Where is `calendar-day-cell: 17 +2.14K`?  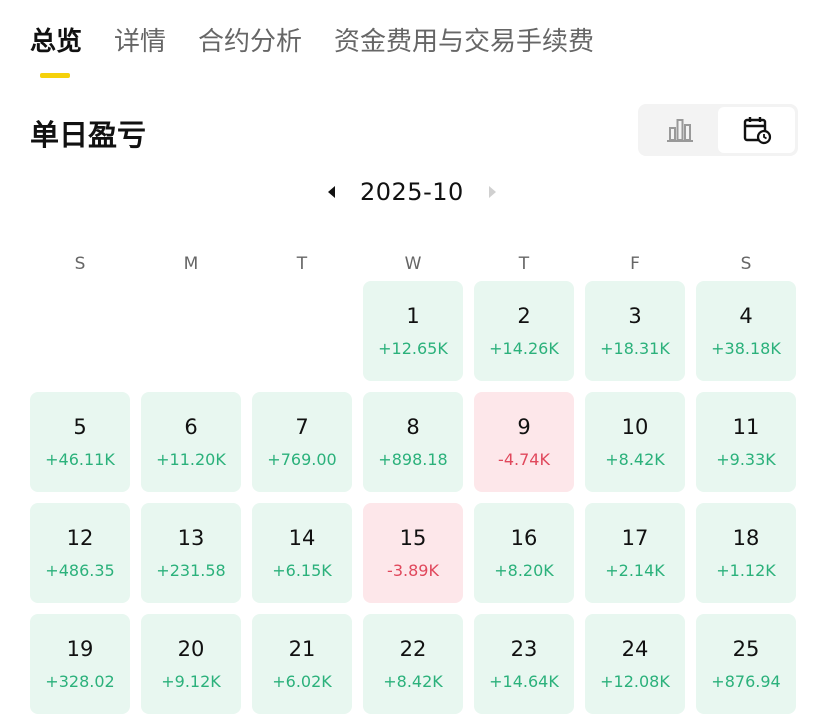
calendar-day-cell: 17 +2.14K is located at coordinates (635, 553).